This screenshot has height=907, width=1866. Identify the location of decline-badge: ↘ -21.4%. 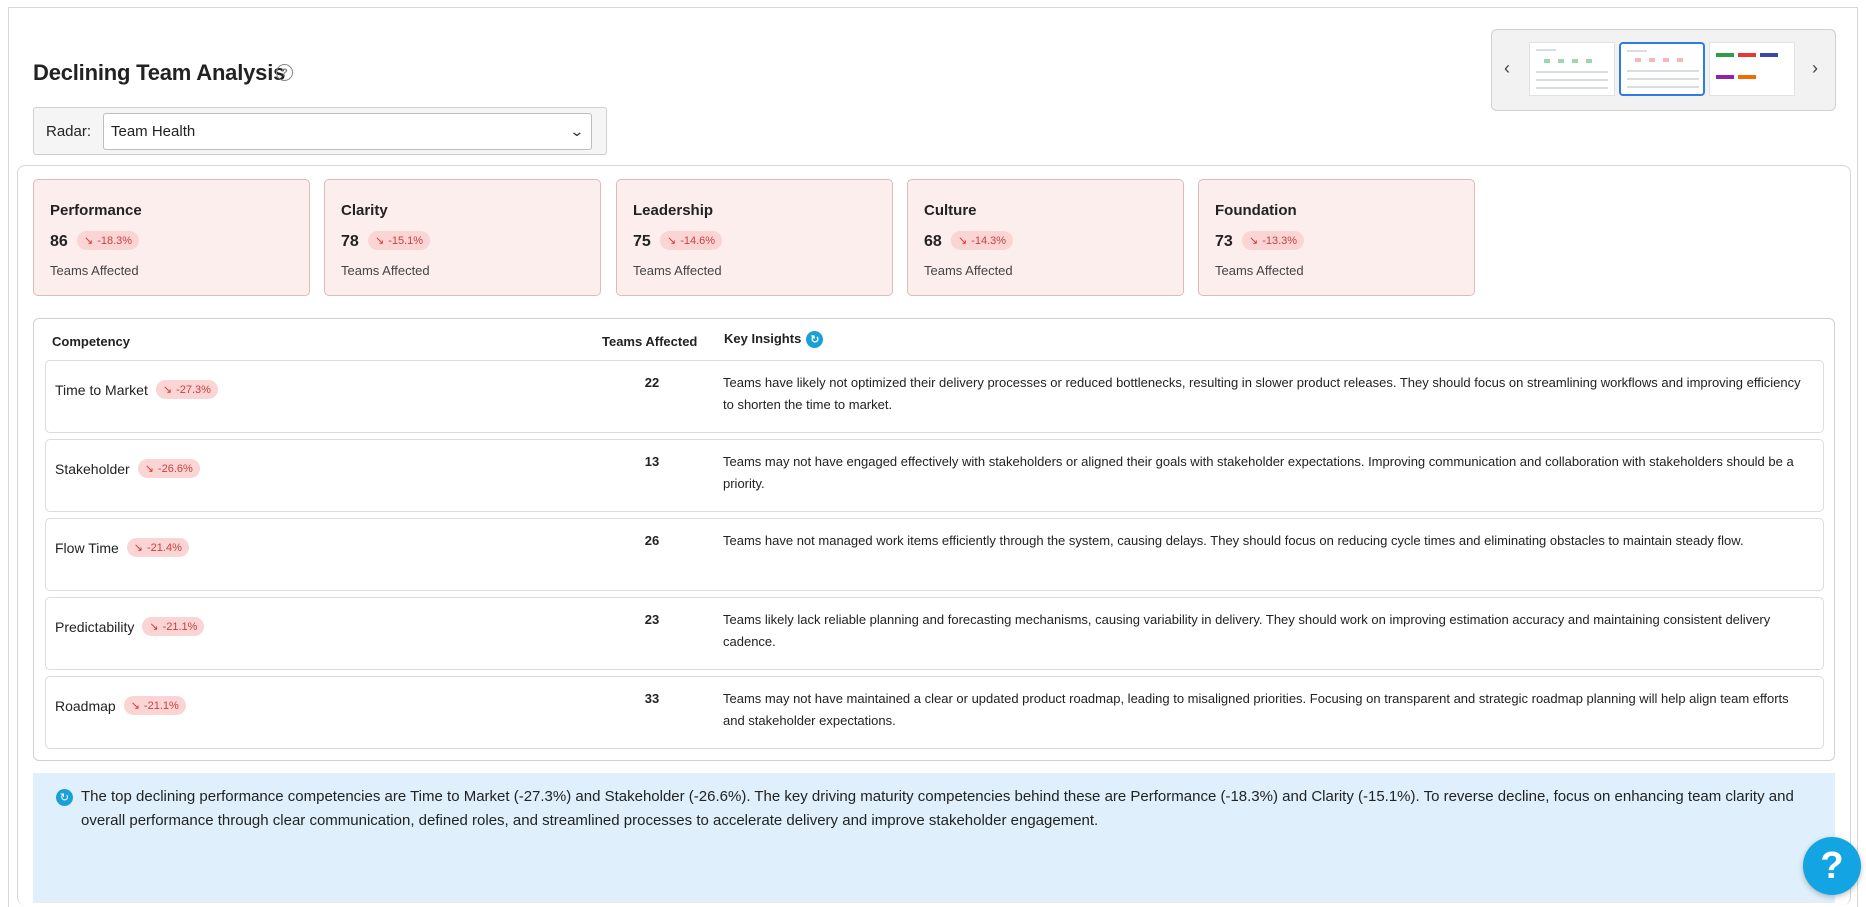
(157, 547).